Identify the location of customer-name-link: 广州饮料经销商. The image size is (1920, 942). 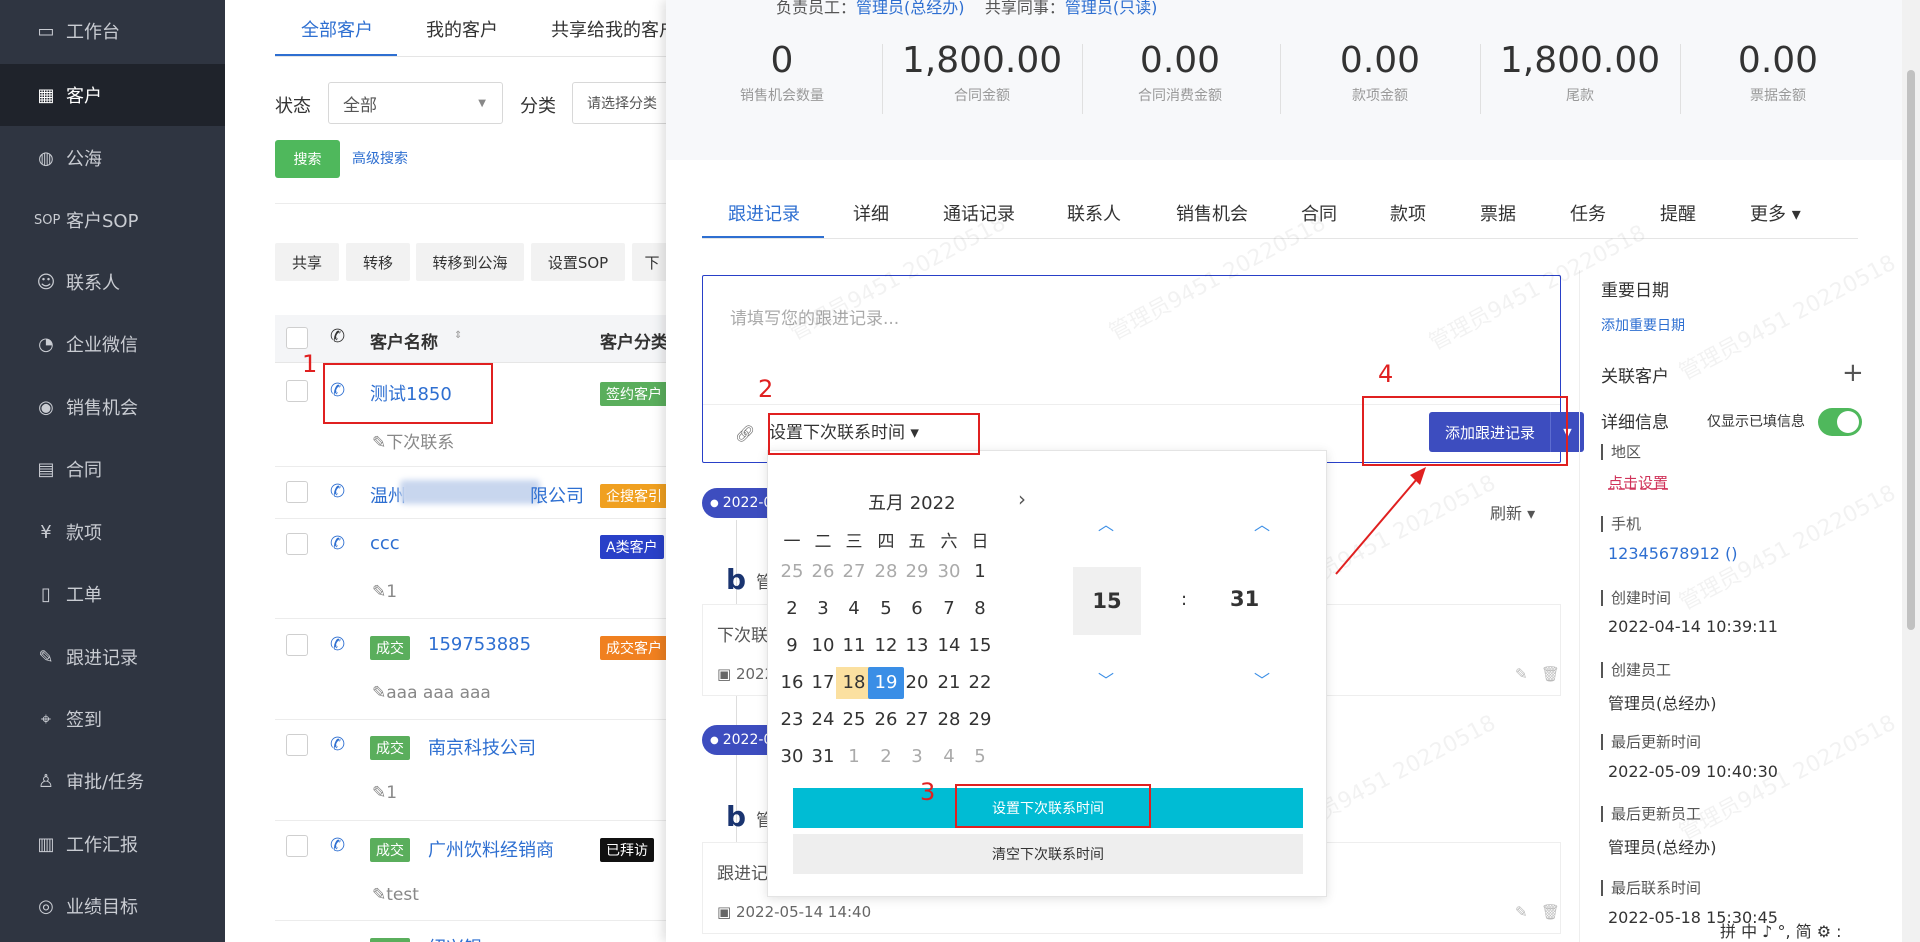
(491, 849).